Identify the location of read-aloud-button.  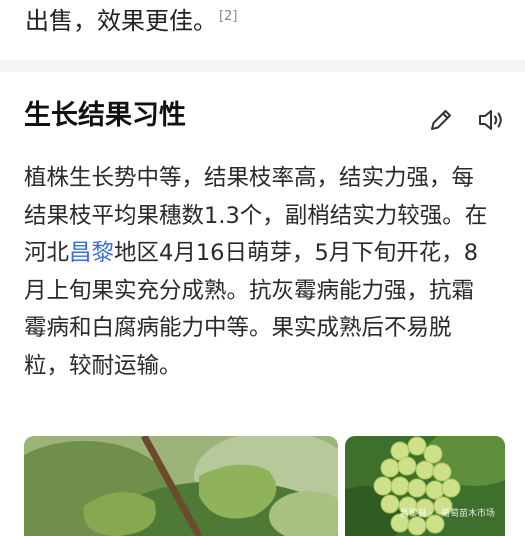
(491, 120).